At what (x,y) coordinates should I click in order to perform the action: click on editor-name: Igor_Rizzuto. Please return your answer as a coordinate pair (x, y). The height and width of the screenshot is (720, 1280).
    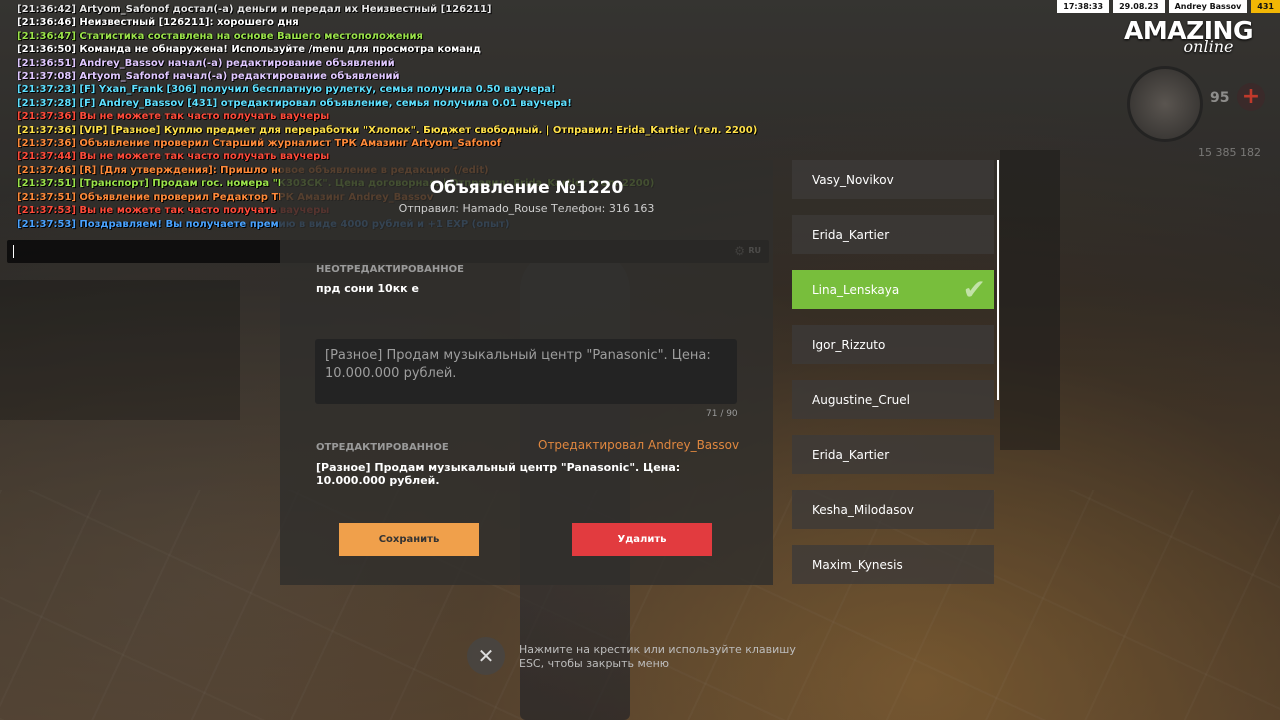
    Looking at the image, I should click on (849, 344).